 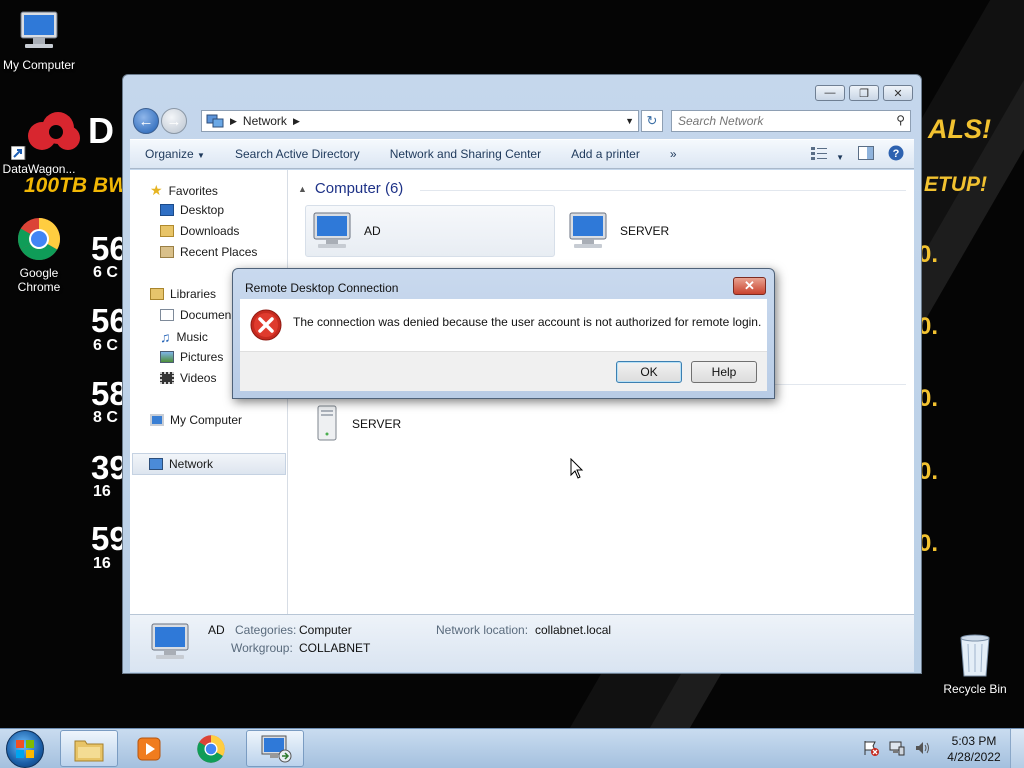 I want to click on group-header-computer: ▲ Computer (6), so click(x=350, y=188).